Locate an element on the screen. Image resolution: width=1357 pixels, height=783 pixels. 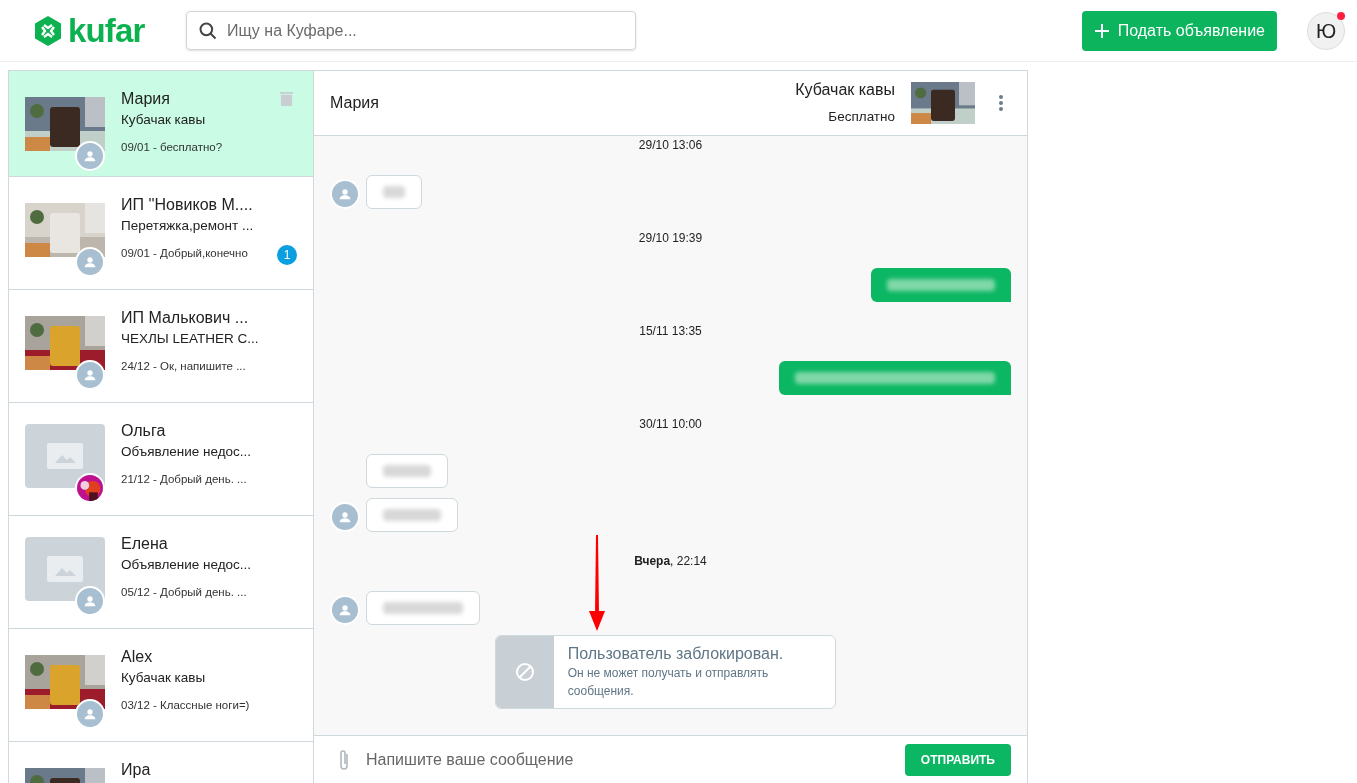
blocked-icon is located at coordinates (524, 672).